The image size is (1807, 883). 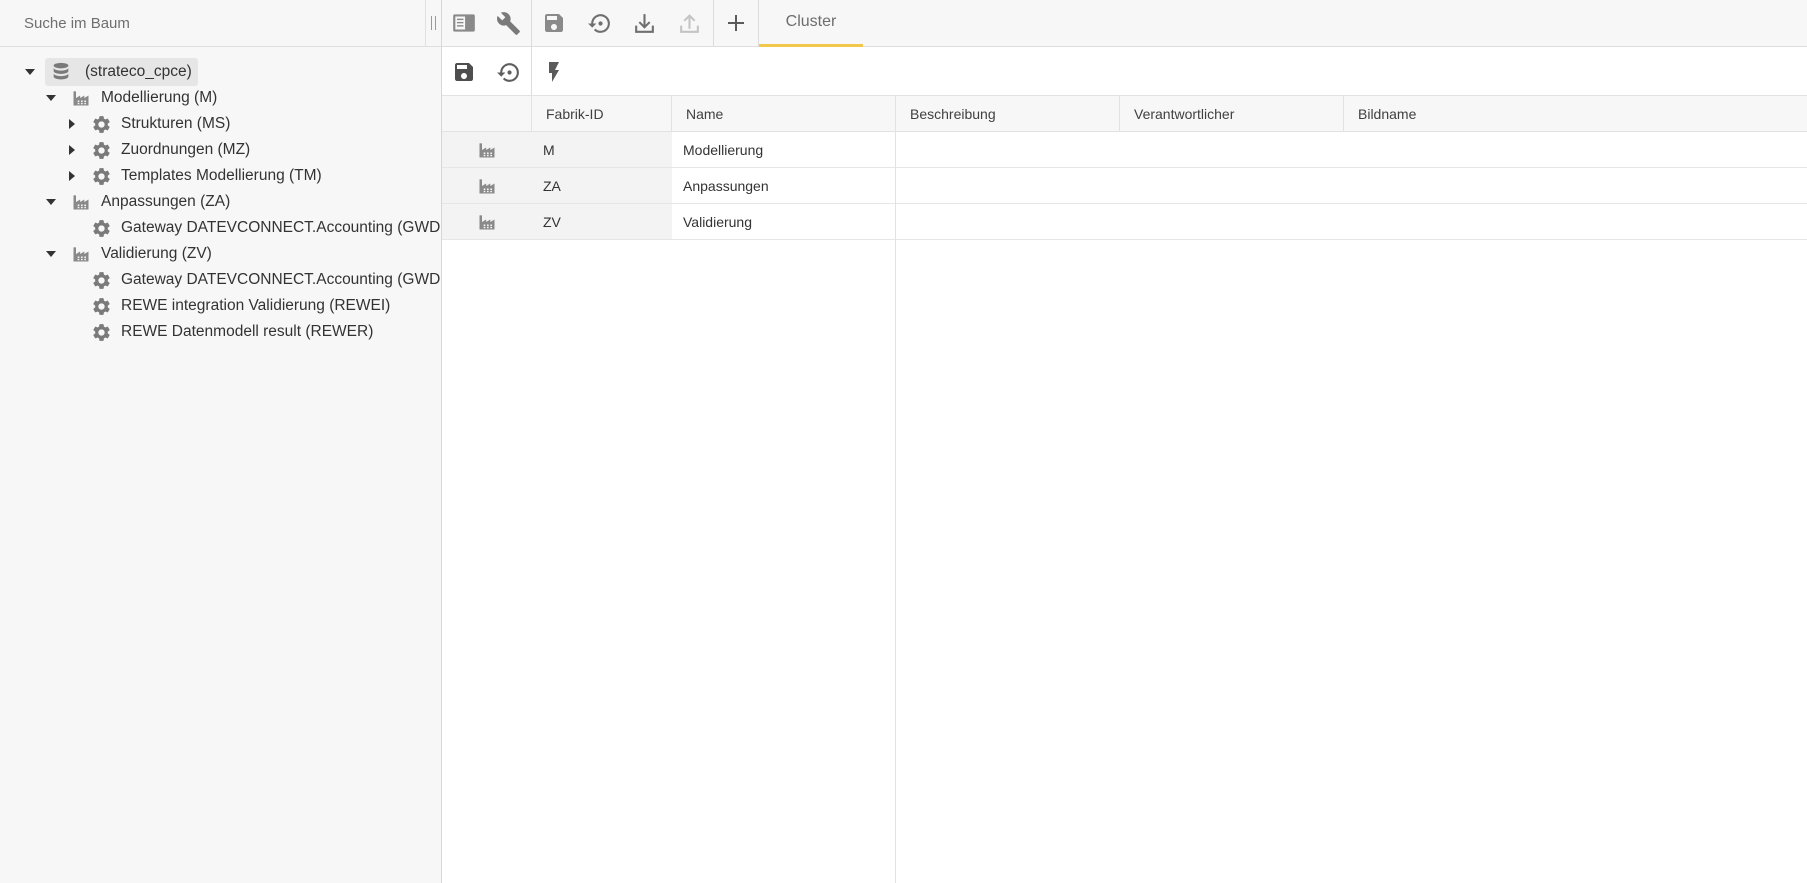 I want to click on tree-root-node: (strateco_cpce), so click(x=111, y=72).